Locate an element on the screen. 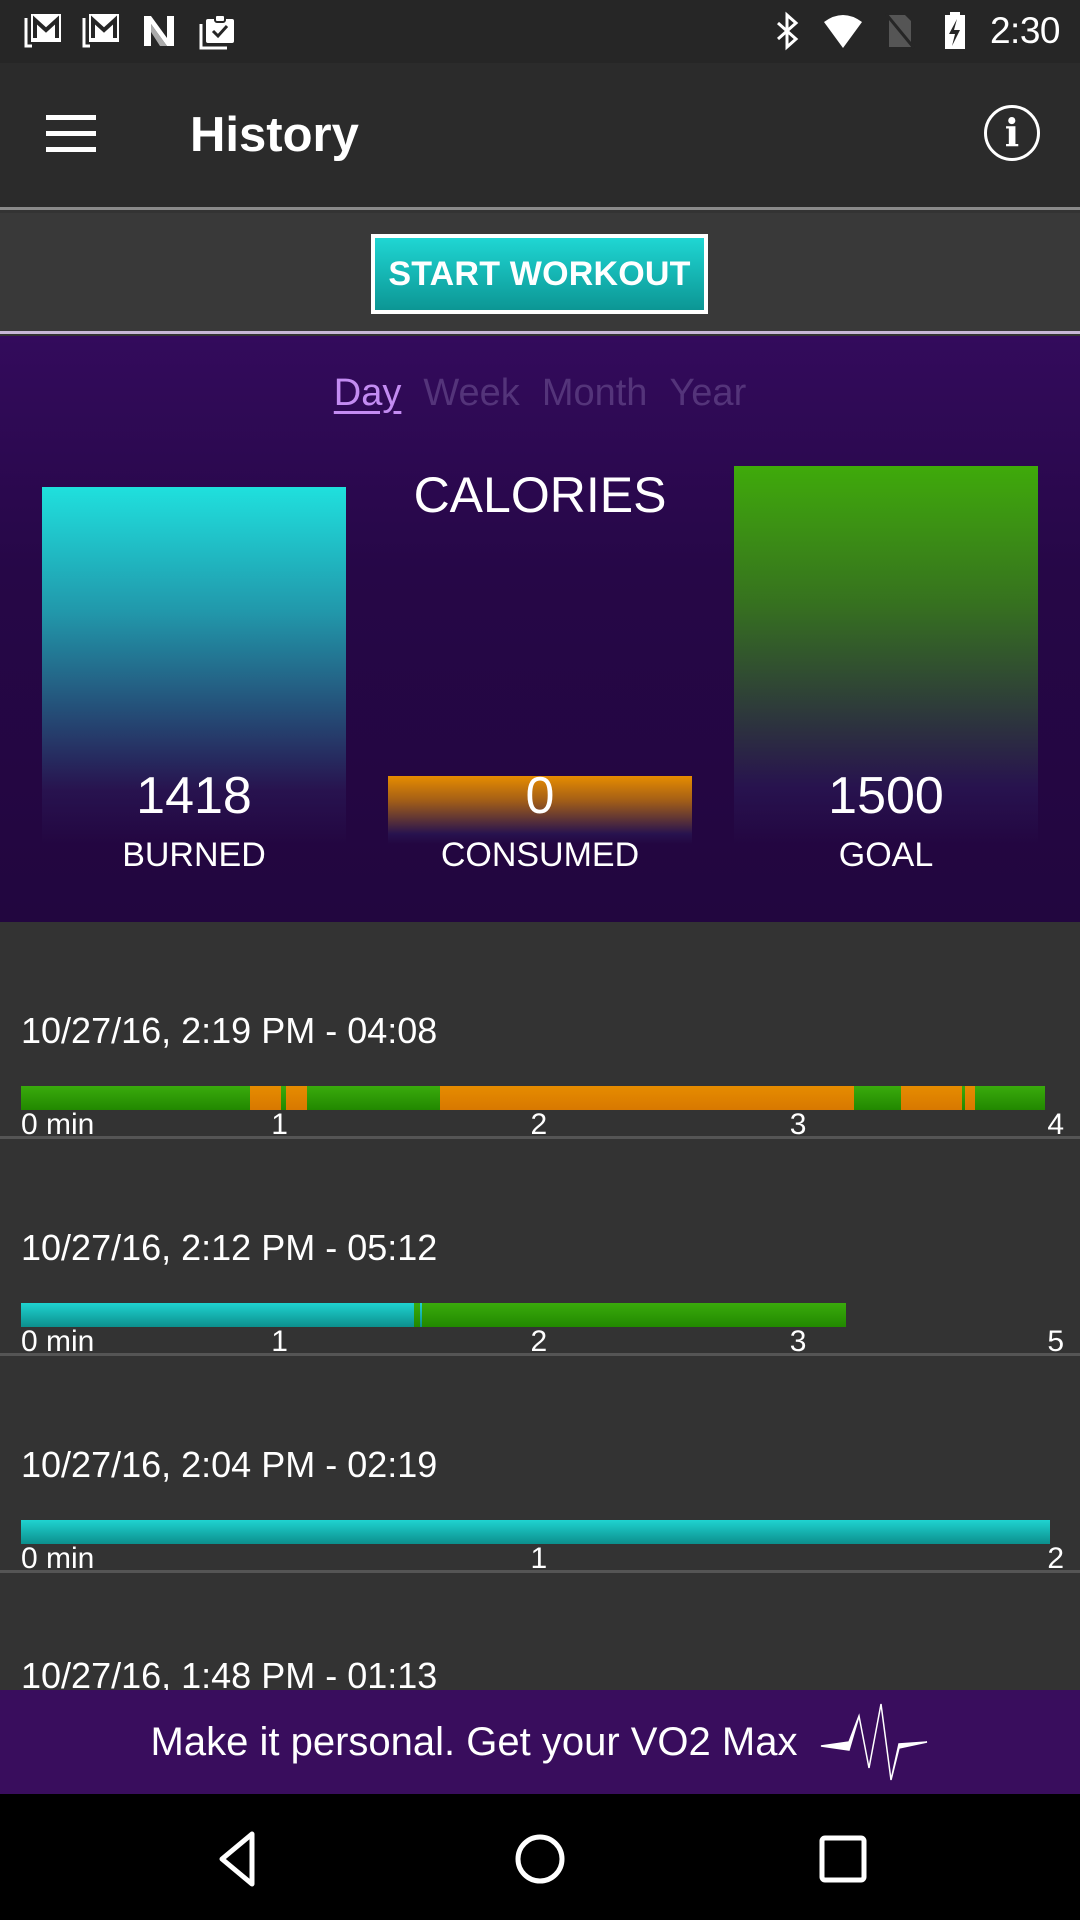 The image size is (1080, 1920). battery-charging-icon is located at coordinates (954, 30).